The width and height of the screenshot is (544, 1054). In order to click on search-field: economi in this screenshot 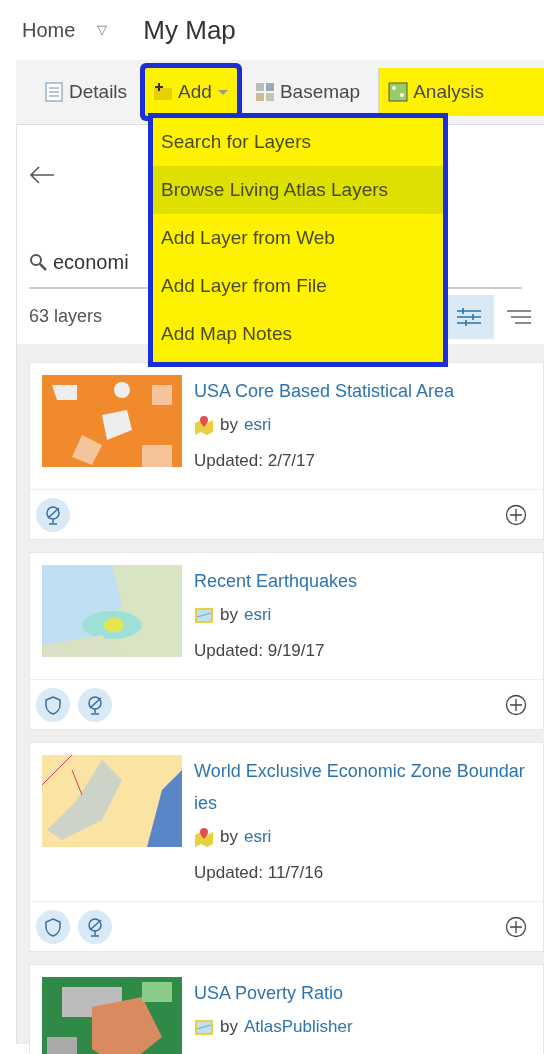, I will do `click(93, 262)`.